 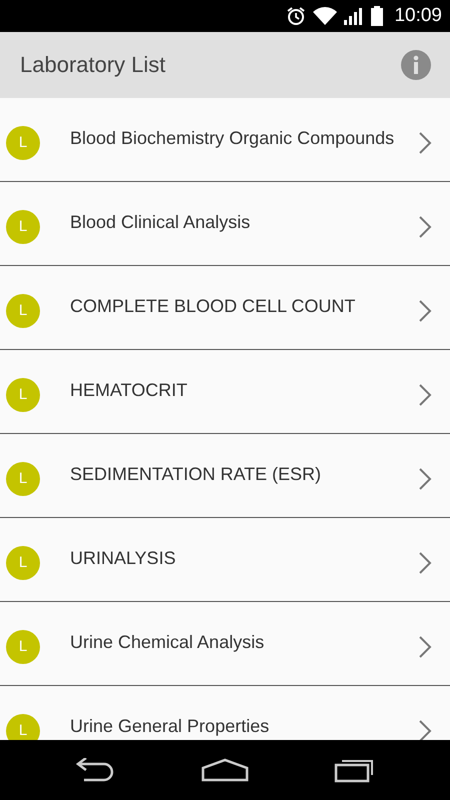 I want to click on screen-title: Laboratory List, so click(x=93, y=65).